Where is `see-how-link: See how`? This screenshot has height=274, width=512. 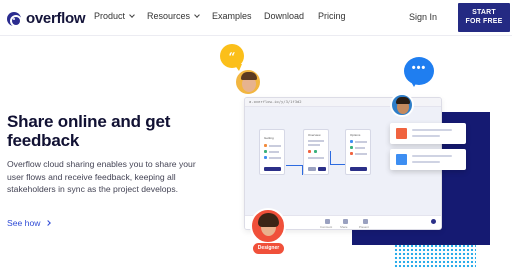
see-how-link: See how is located at coordinates (29, 223).